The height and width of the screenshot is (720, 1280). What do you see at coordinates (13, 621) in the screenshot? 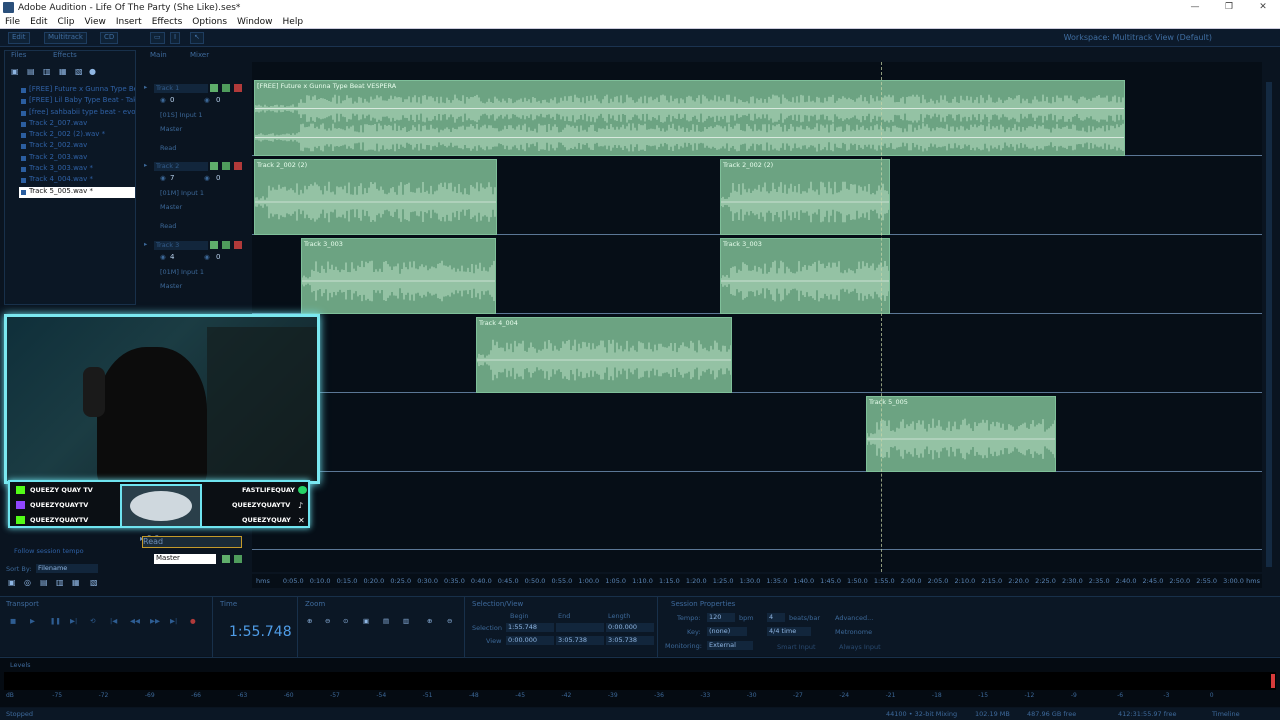
I see `stop-button: ■` at bounding box center [13, 621].